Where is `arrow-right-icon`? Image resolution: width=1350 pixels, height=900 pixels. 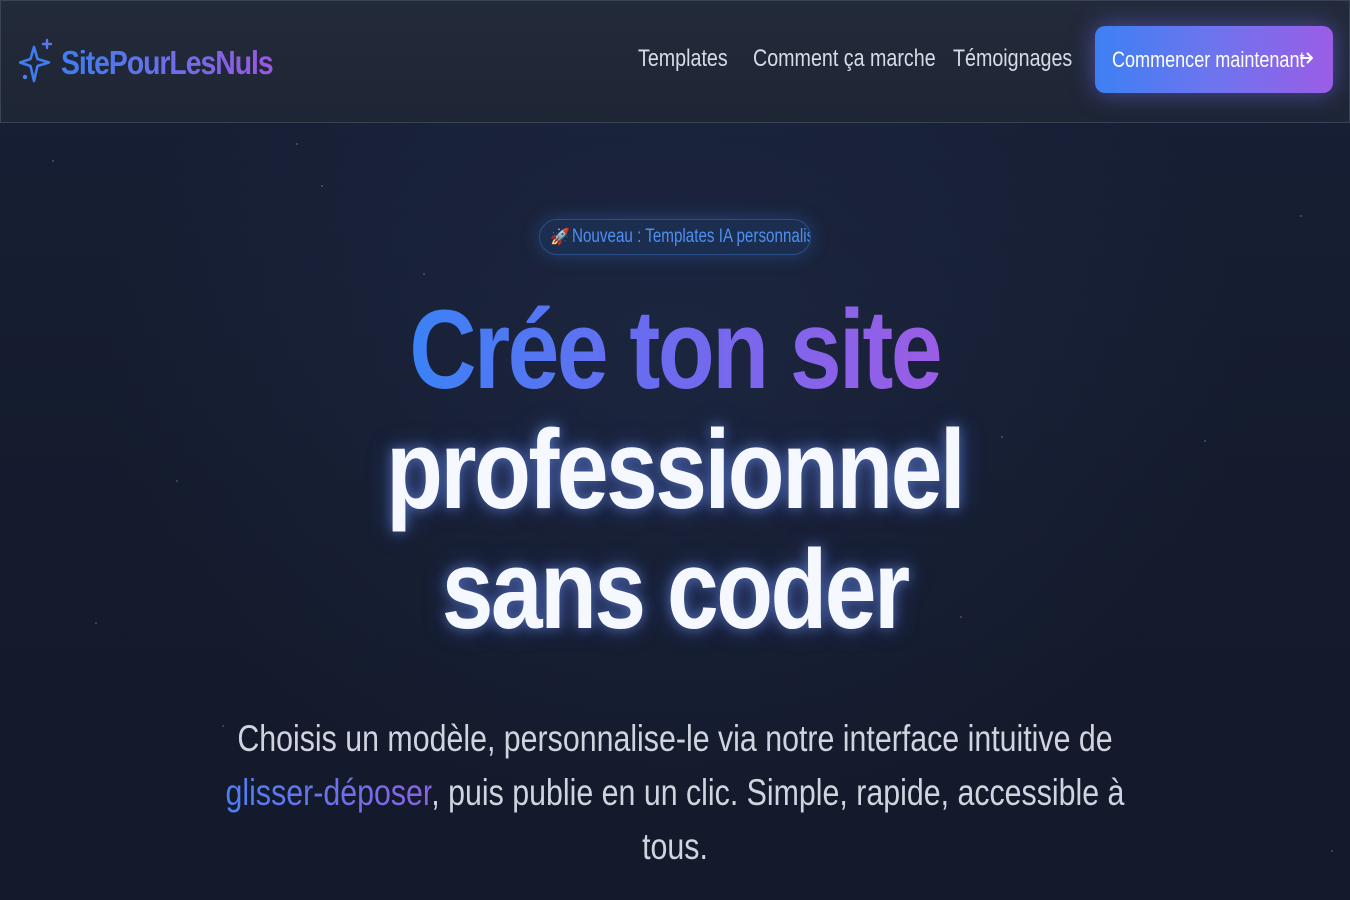
arrow-right-icon is located at coordinates (1306, 58).